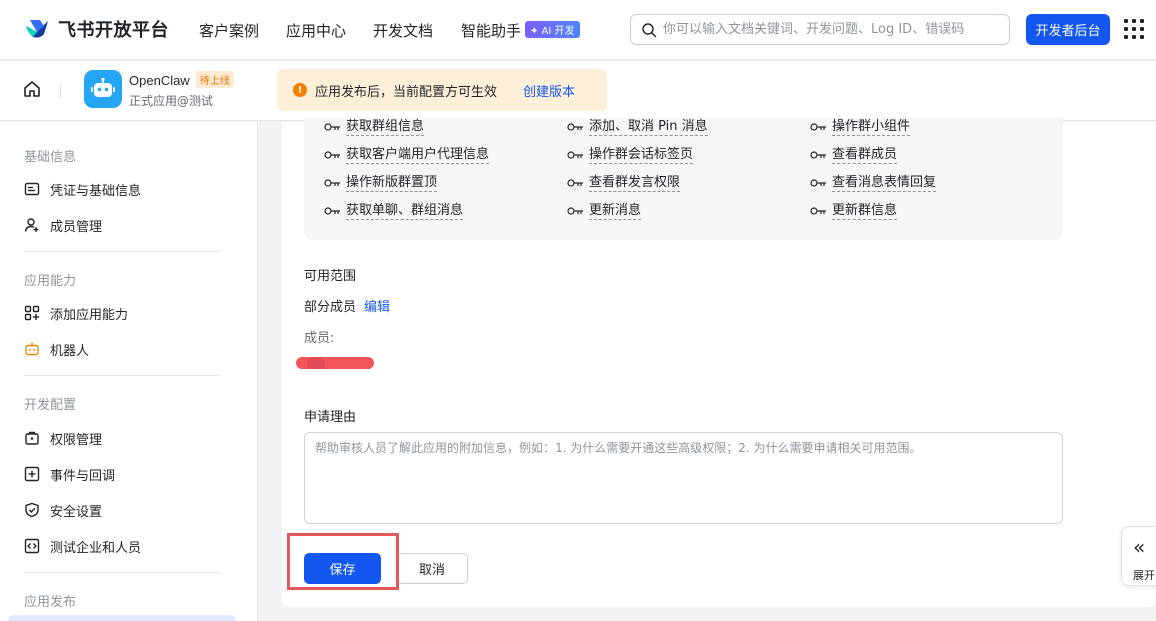 The height and width of the screenshot is (621, 1156). I want to click on nav-ai-assistant-label: 智能助手, so click(491, 31).